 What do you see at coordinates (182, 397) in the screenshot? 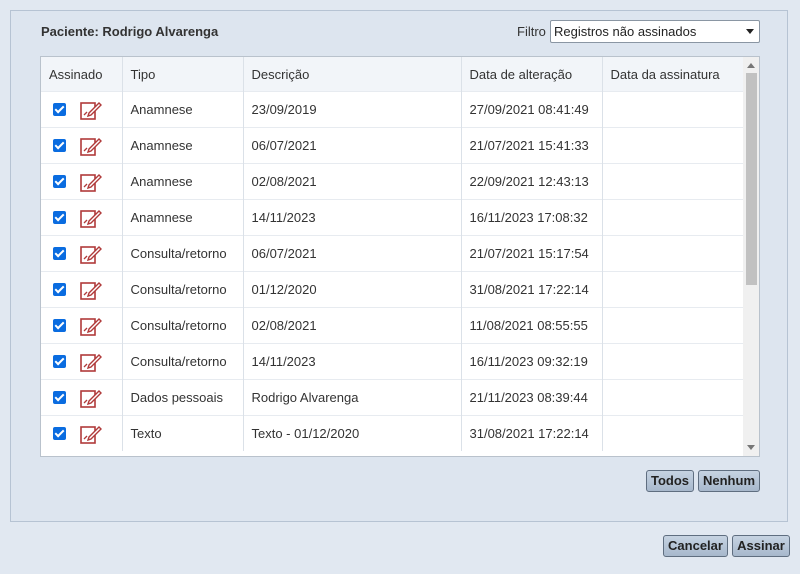
I see `tipo-cell: Dados pessoais` at bounding box center [182, 397].